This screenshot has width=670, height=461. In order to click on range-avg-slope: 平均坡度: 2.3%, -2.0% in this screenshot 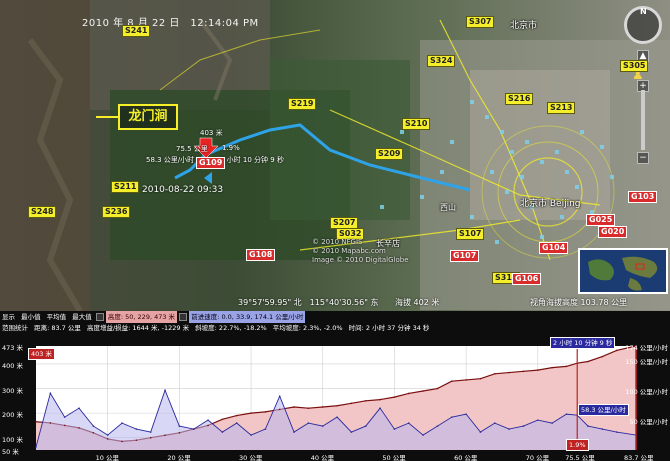, I will do `click(307, 328)`.